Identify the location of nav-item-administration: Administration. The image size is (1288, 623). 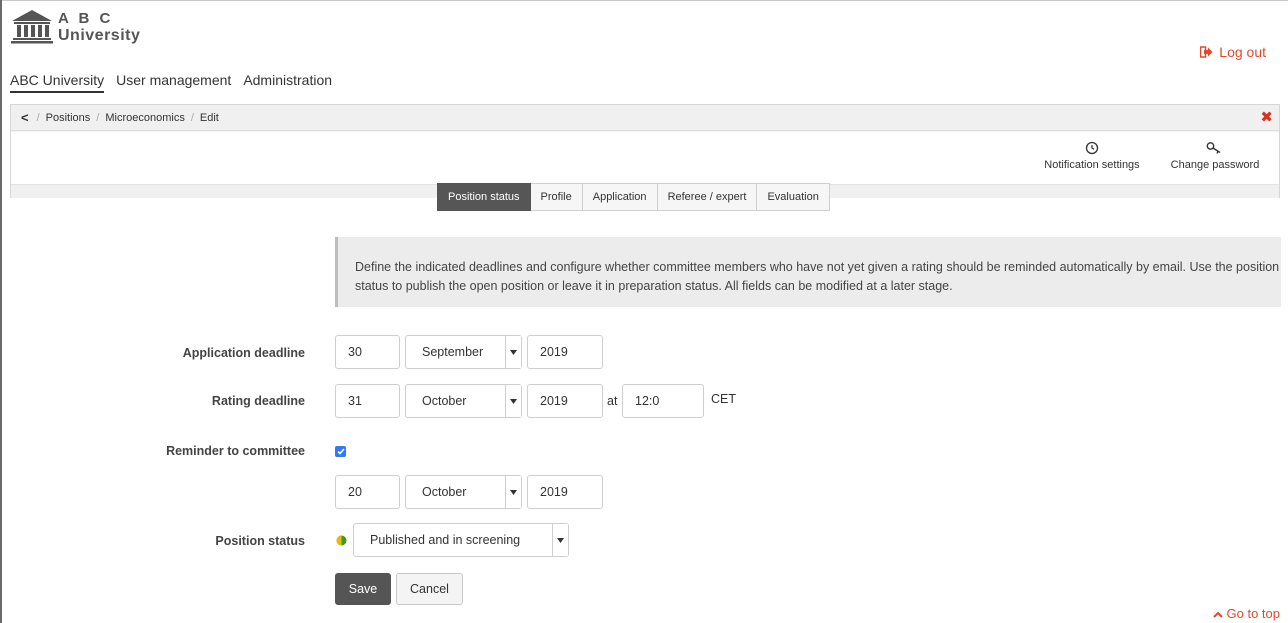
(287, 82).